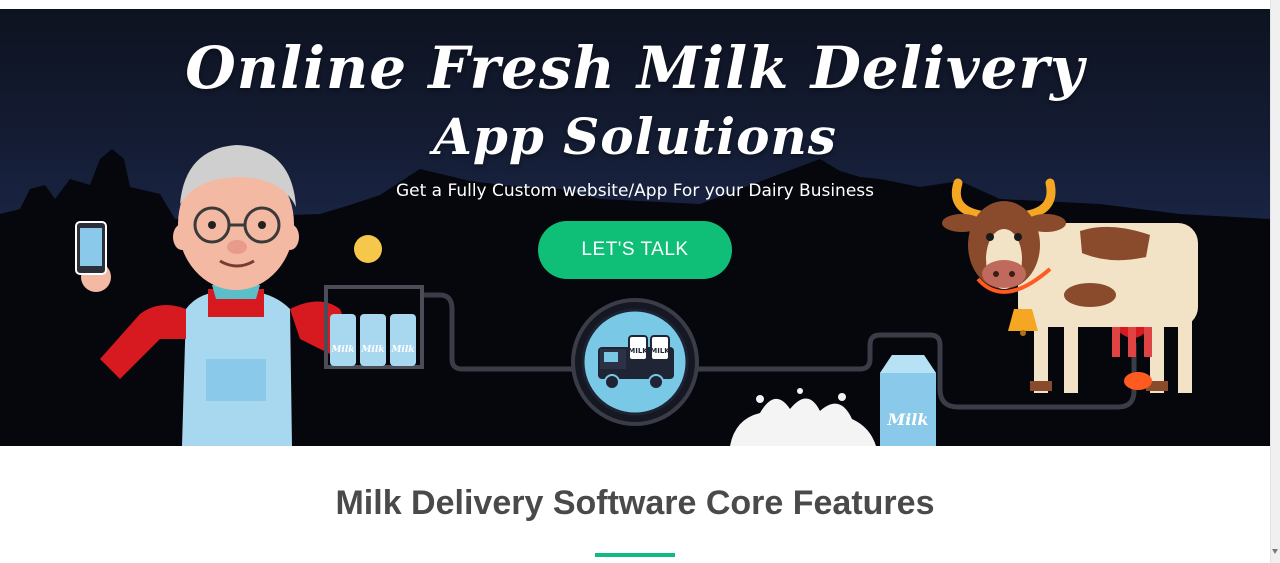  I want to click on bottle-label-1: Milk, so click(342, 350).